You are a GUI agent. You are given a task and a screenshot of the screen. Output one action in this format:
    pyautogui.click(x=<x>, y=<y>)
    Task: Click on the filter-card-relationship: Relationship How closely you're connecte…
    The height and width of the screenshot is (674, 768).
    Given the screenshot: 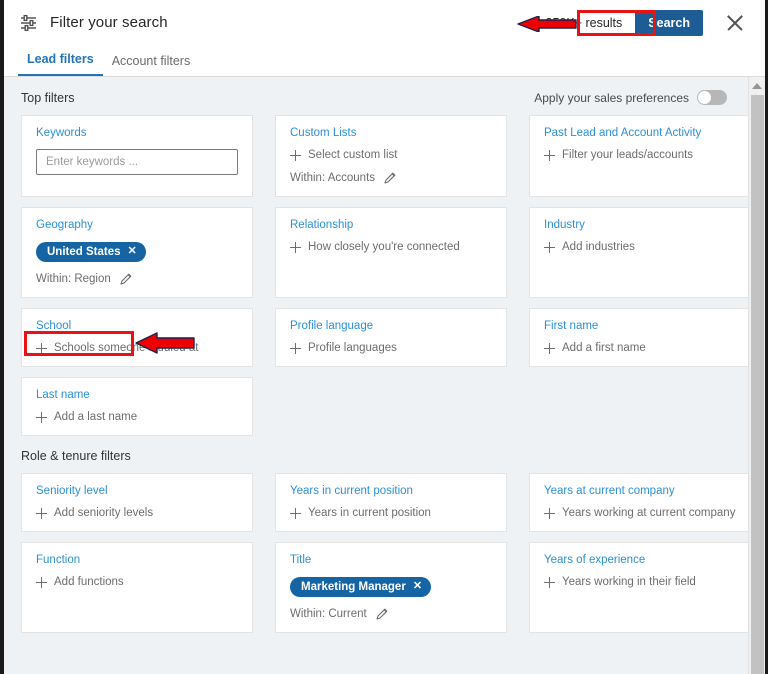 What is the action you would take?
    pyautogui.click(x=391, y=252)
    